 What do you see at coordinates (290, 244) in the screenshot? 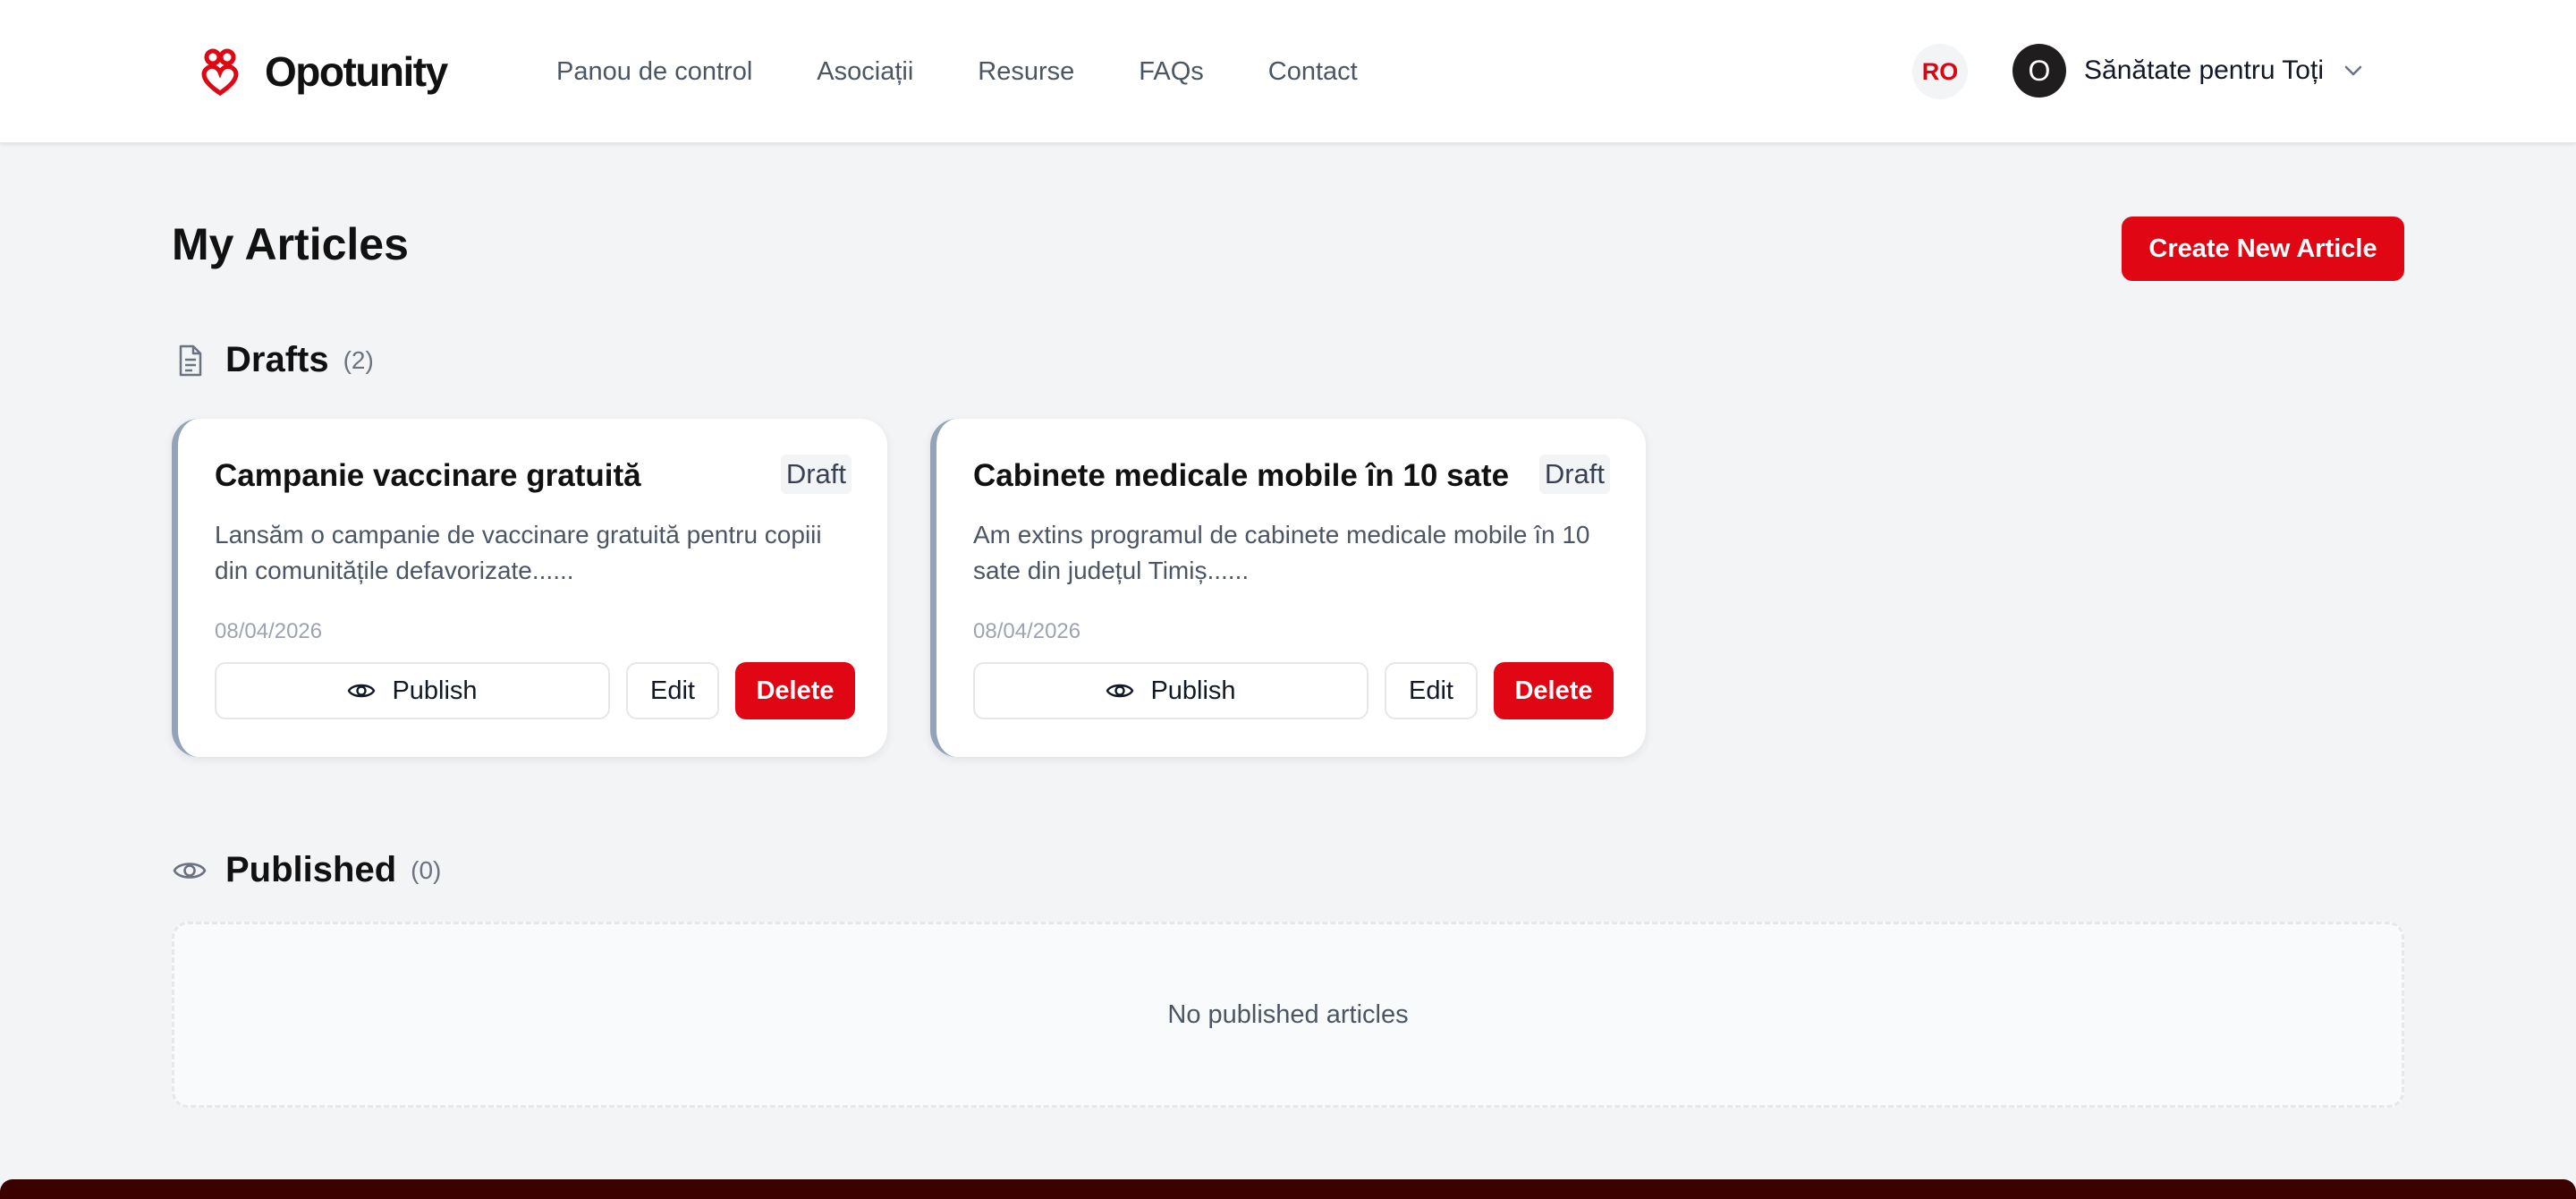
I see `page-title: My Articles` at bounding box center [290, 244].